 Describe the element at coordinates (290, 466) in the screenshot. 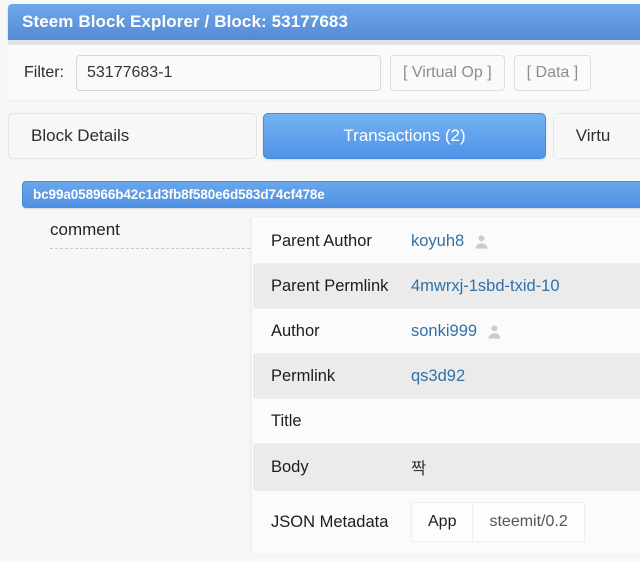

I see `row-key: Body` at that location.